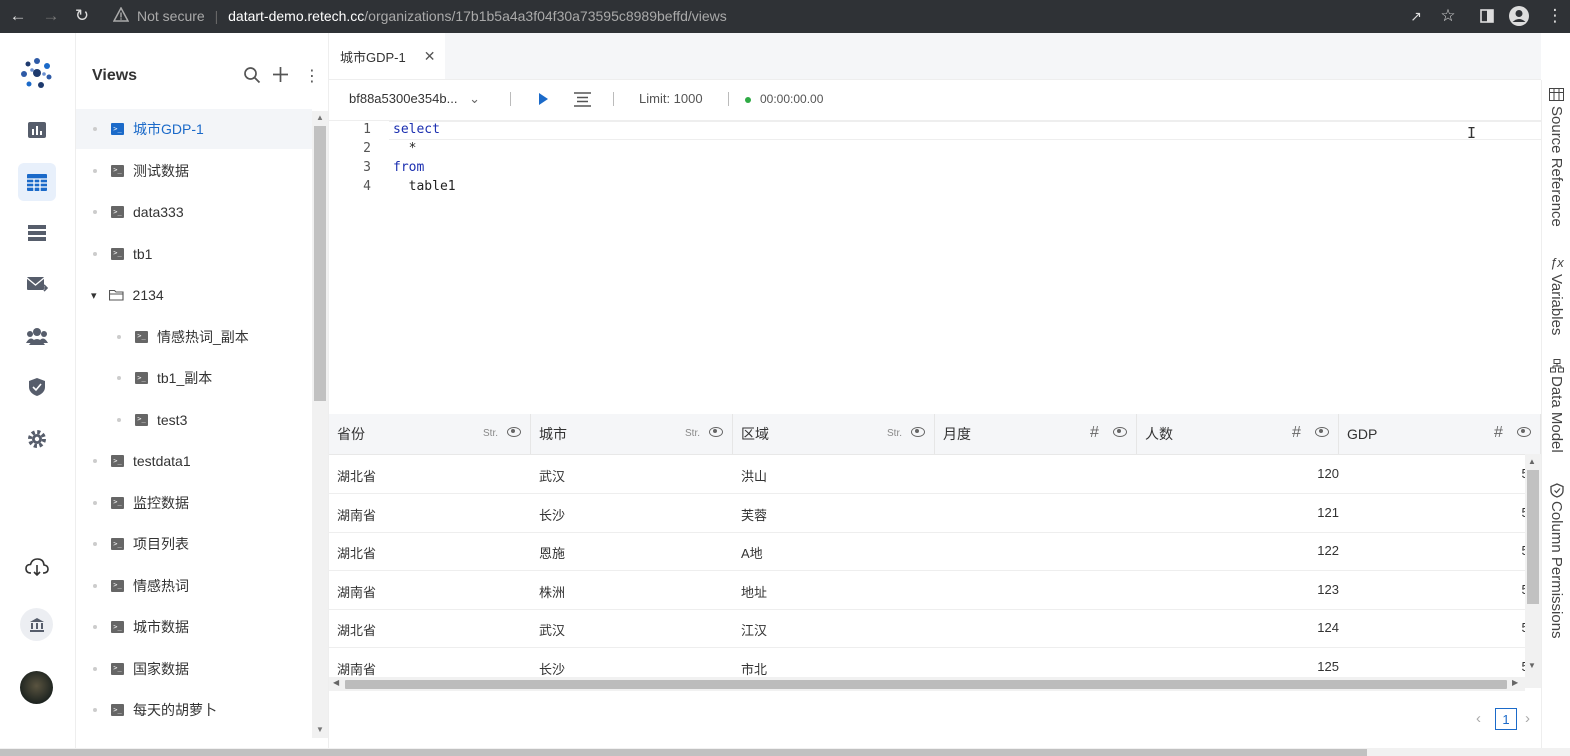 This screenshot has height=756, width=1570. Describe the element at coordinates (175, 710) in the screenshot. I see `tree-item-label: 每天的胡萝卜` at that location.